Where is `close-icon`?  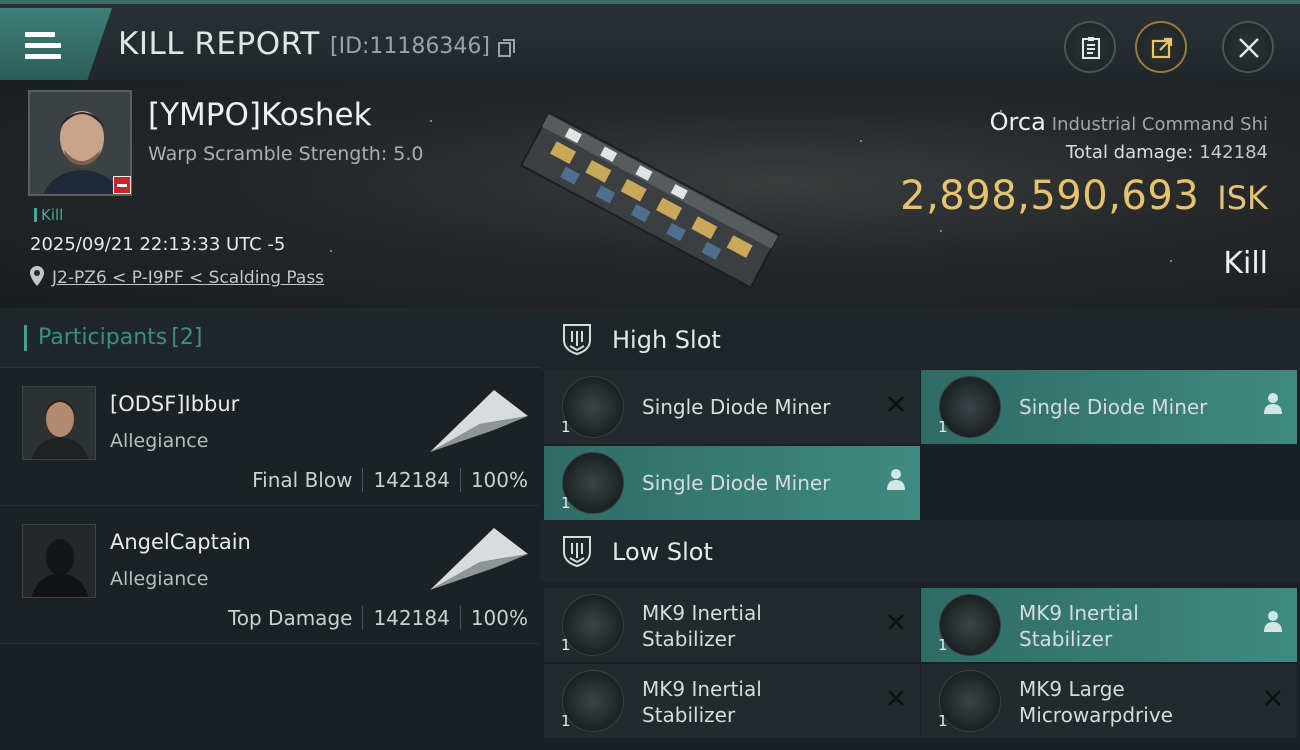 close-icon is located at coordinates (1249, 48).